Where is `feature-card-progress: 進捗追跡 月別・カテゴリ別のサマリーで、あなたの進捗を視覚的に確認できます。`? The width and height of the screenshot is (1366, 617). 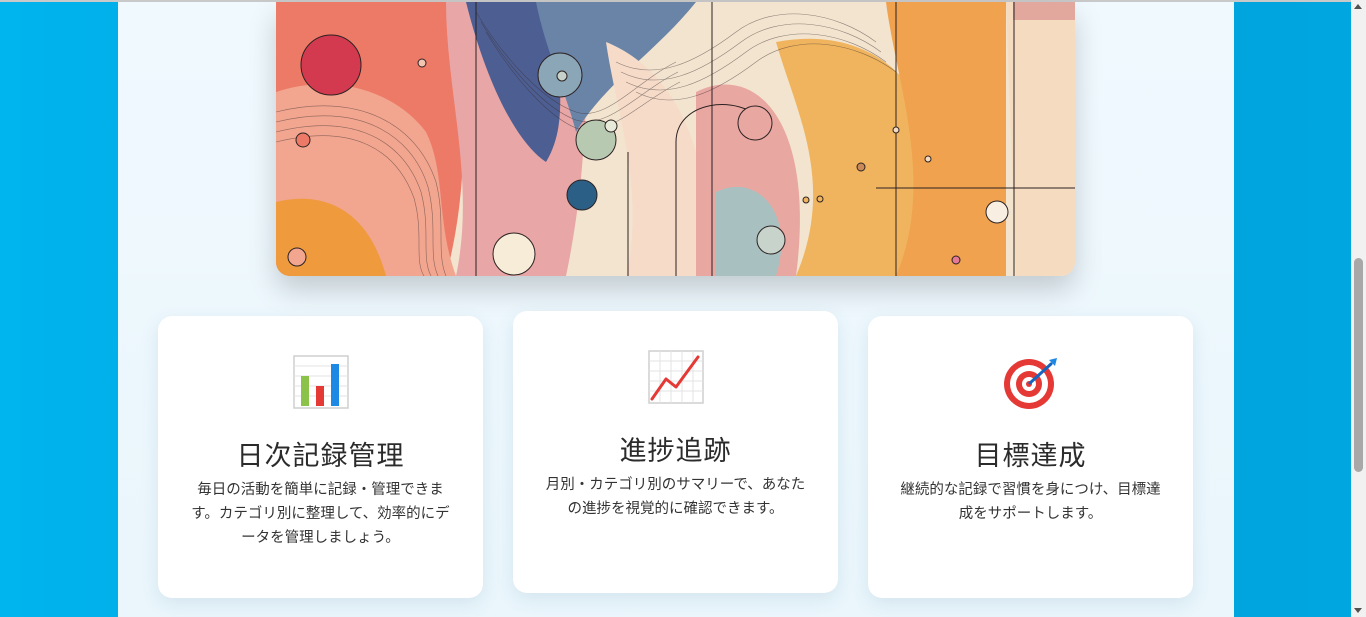 feature-card-progress: 進捗追跡 月別・カテゴリ別のサマリーで、あなたの進捗を視覚的に確認できます。 is located at coordinates (675, 452).